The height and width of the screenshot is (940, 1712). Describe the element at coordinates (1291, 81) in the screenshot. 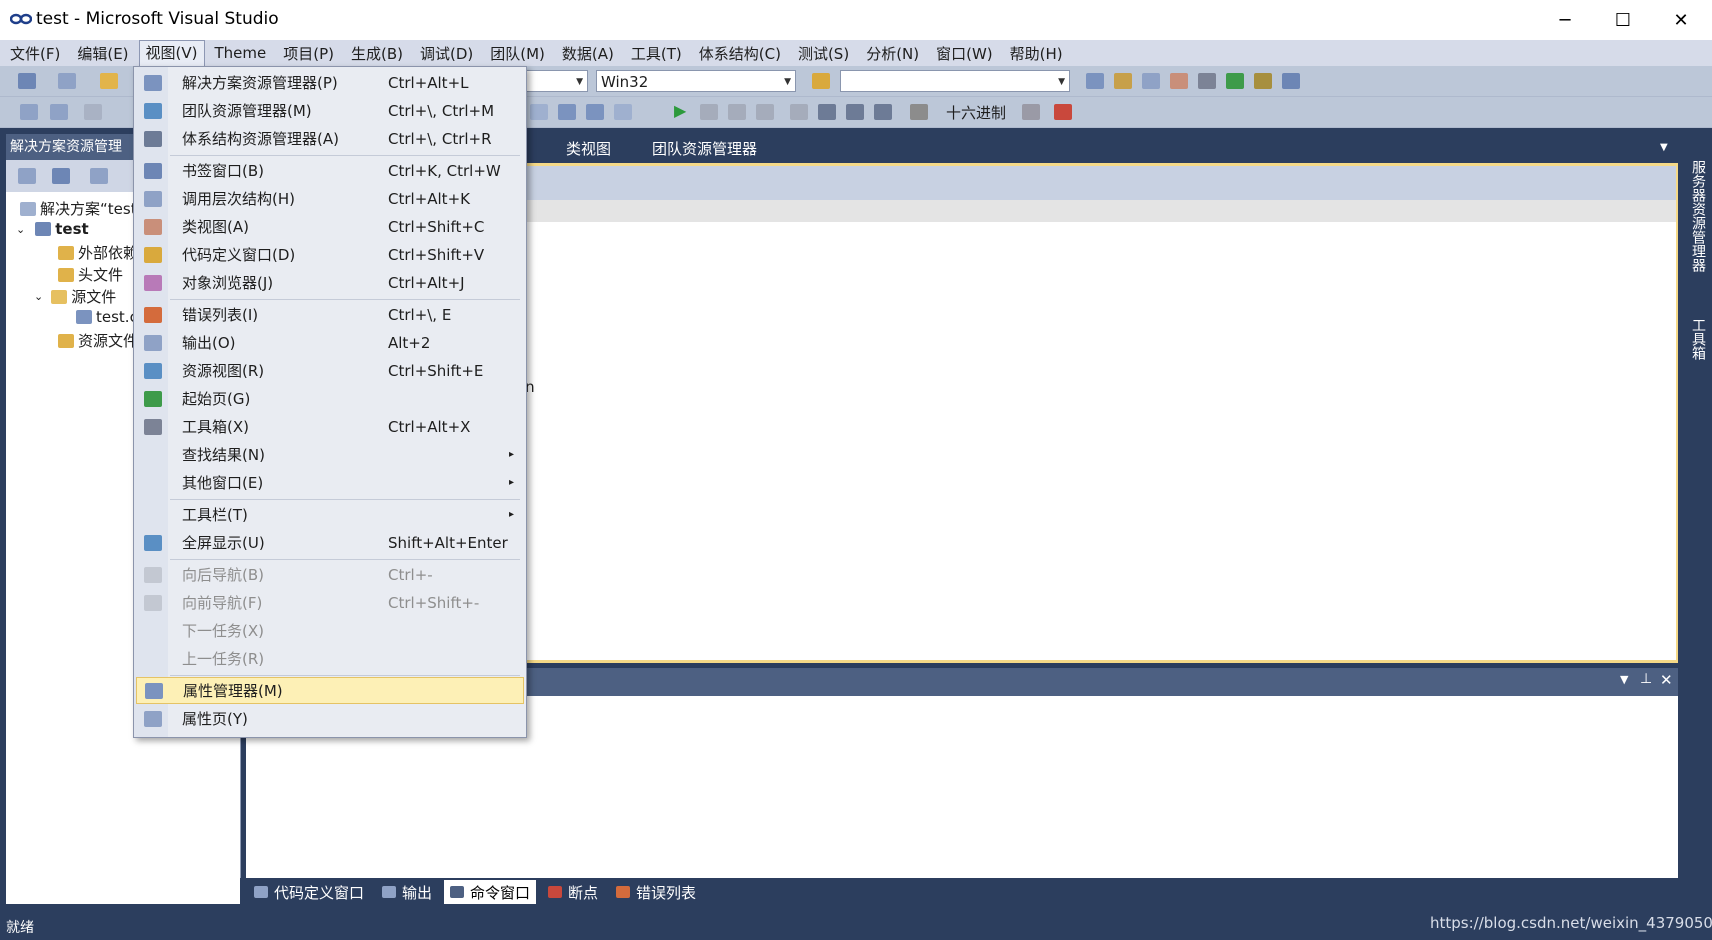

I see `command-window-tb-icon` at that location.